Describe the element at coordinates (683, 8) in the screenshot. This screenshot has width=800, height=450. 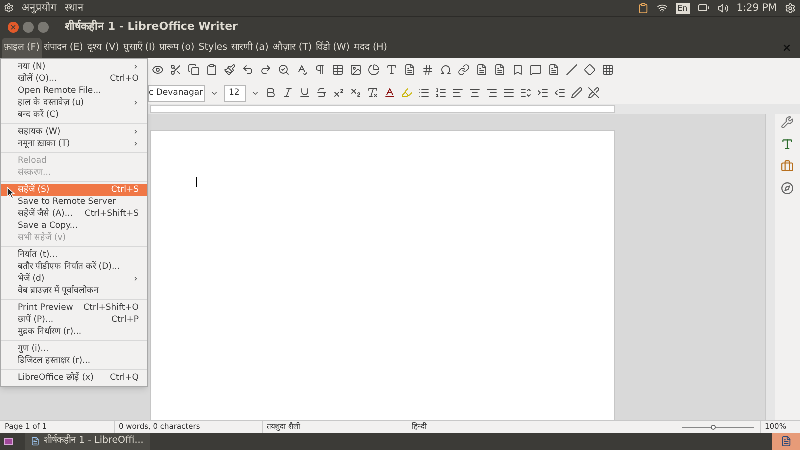
I see `keyboard-indicator: En` at that location.